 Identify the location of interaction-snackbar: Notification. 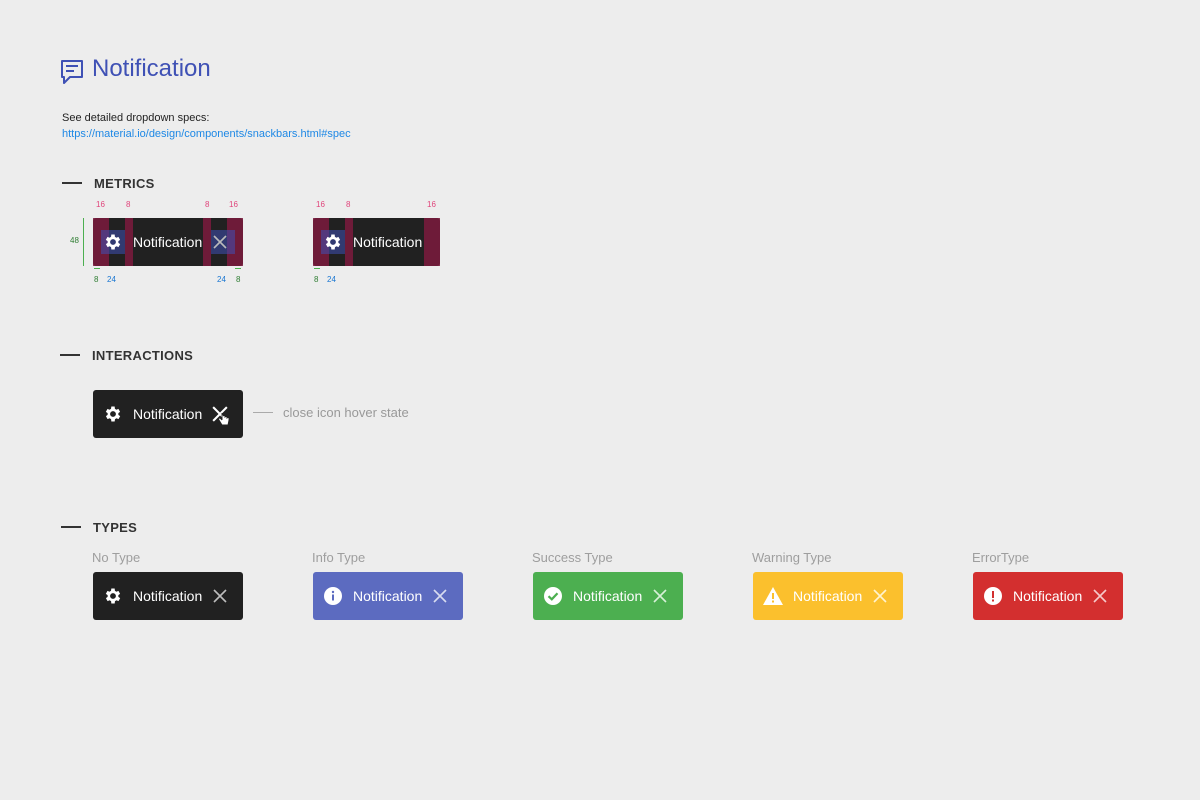
(168, 414).